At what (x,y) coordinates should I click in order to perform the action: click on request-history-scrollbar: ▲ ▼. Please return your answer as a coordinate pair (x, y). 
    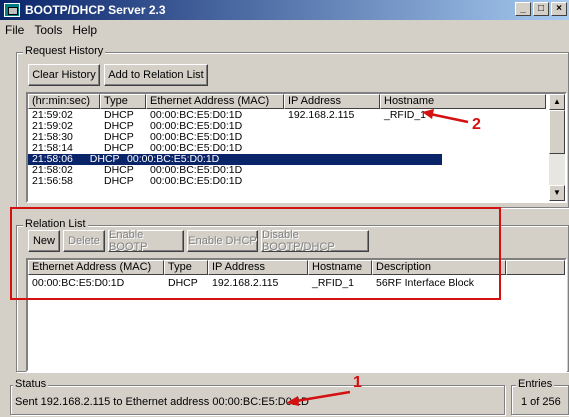
    Looking at the image, I should click on (557, 147).